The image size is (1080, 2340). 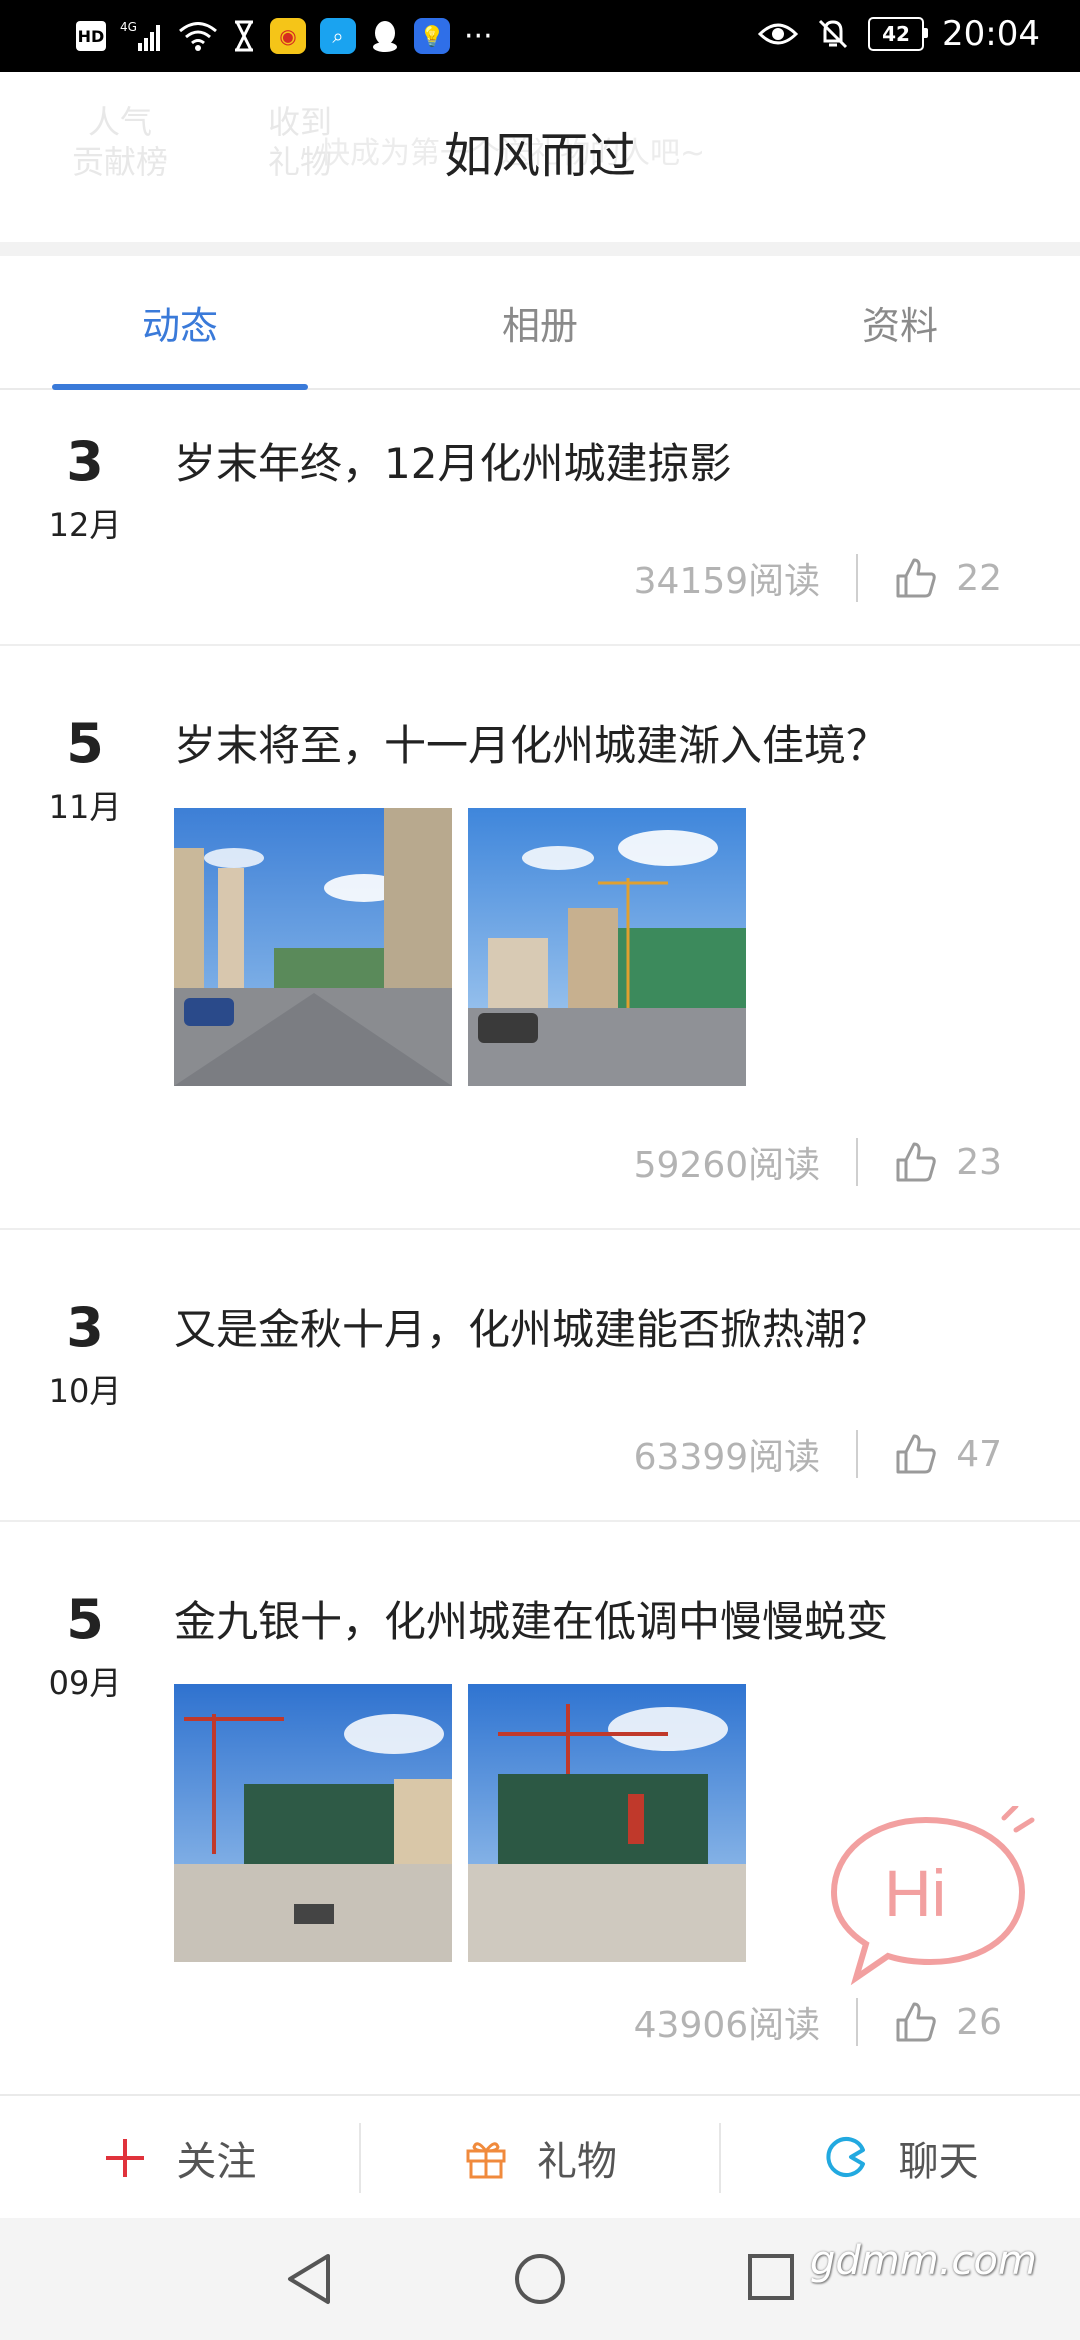 I want to click on profile-header: 人气 贡献榜 收到 礼物 快成为第一个送礼物的人吧~ 如风而过, so click(x=540, y=164).